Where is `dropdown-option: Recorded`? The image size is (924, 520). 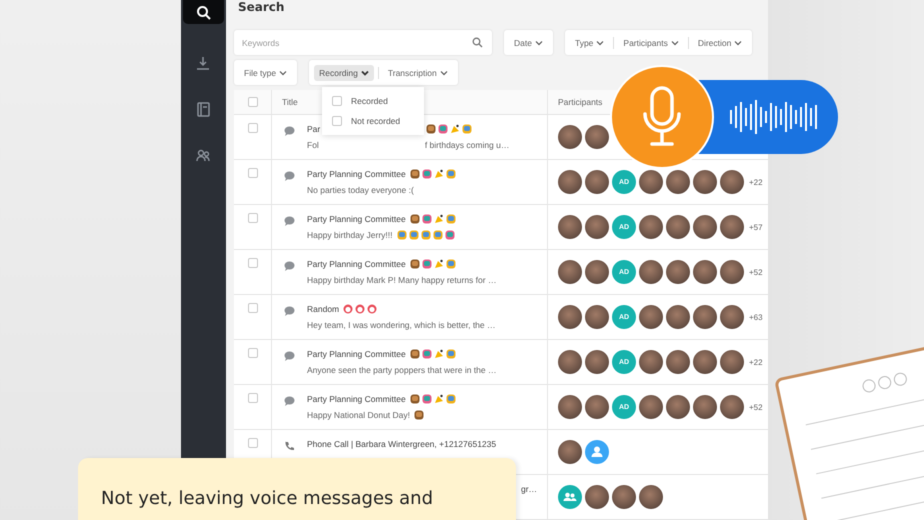
dropdown-option: Recorded is located at coordinates (373, 101).